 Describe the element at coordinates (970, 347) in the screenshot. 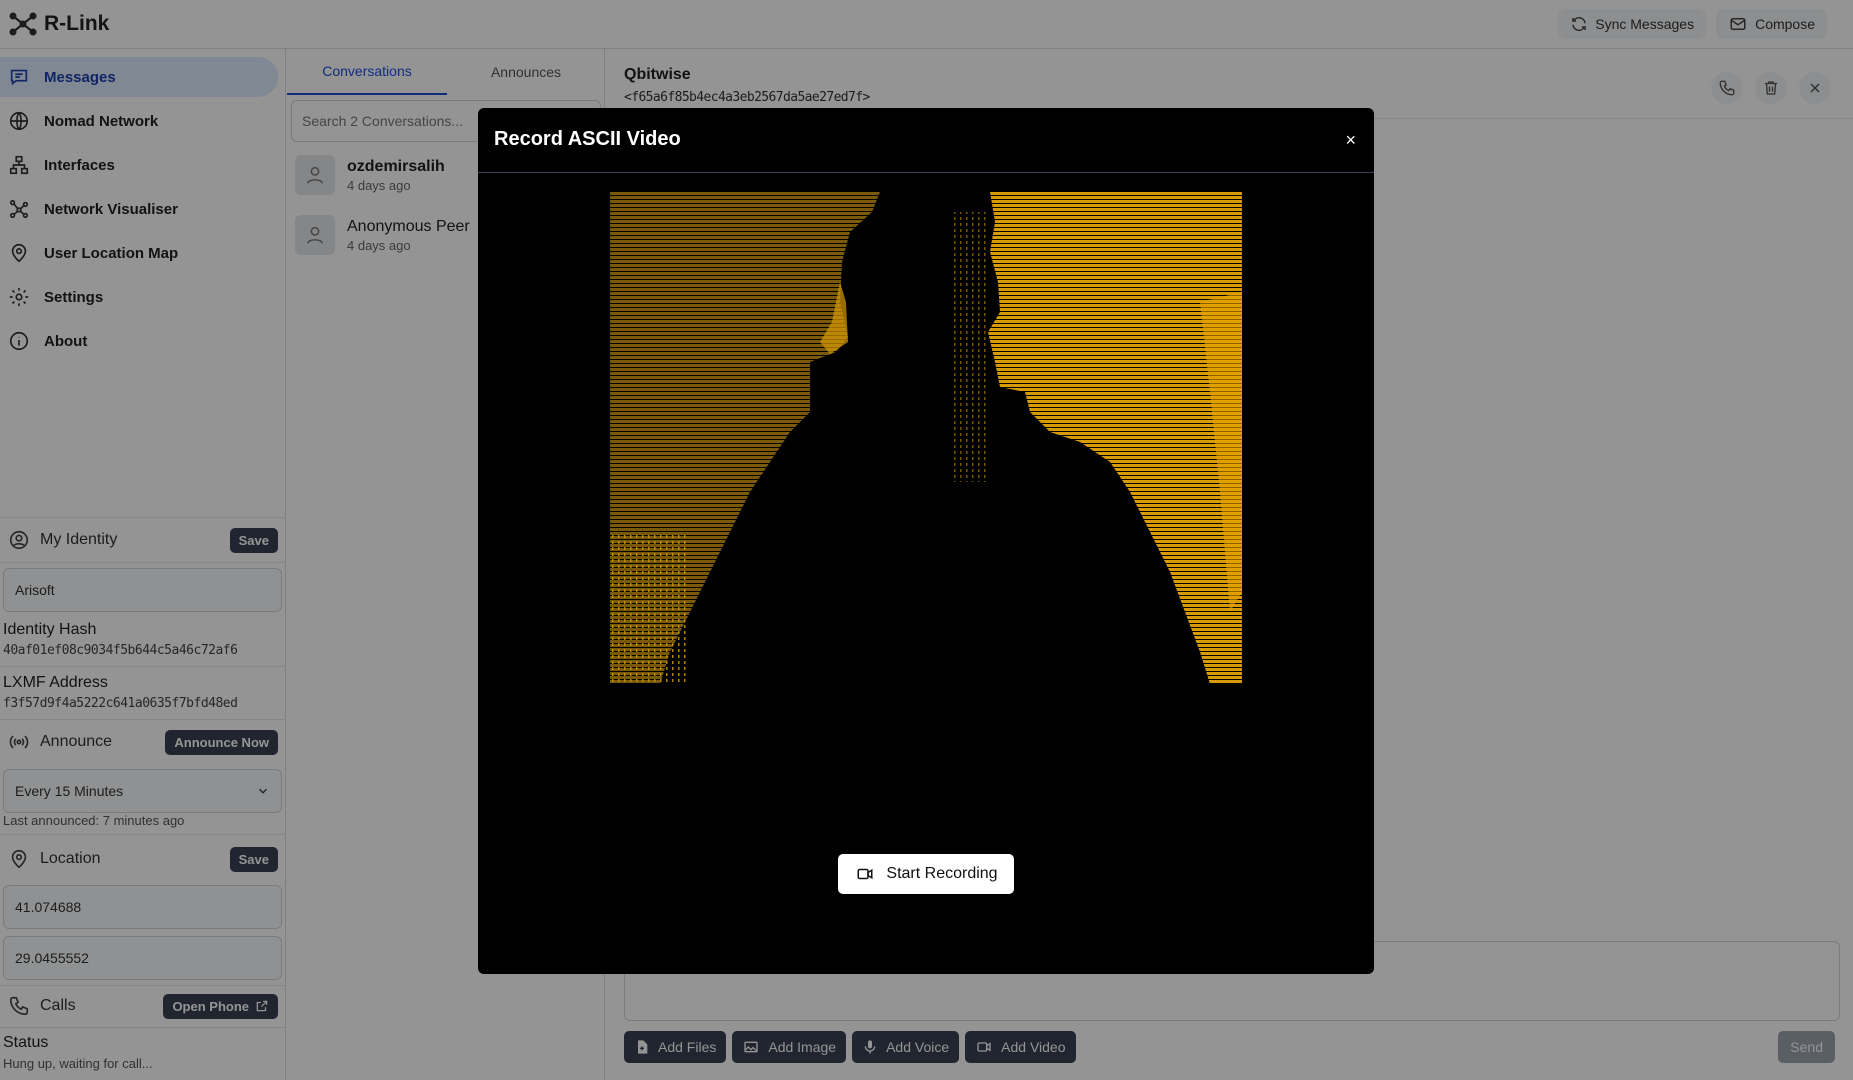

I see `ascii-dots-center` at that location.